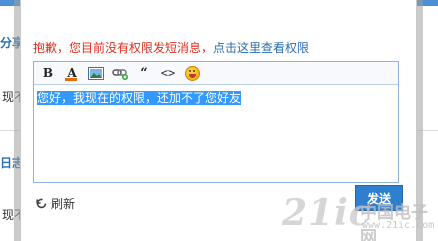 This screenshot has width=438, height=241. What do you see at coordinates (41, 203) in the screenshot?
I see `refresh-icon` at bounding box center [41, 203].